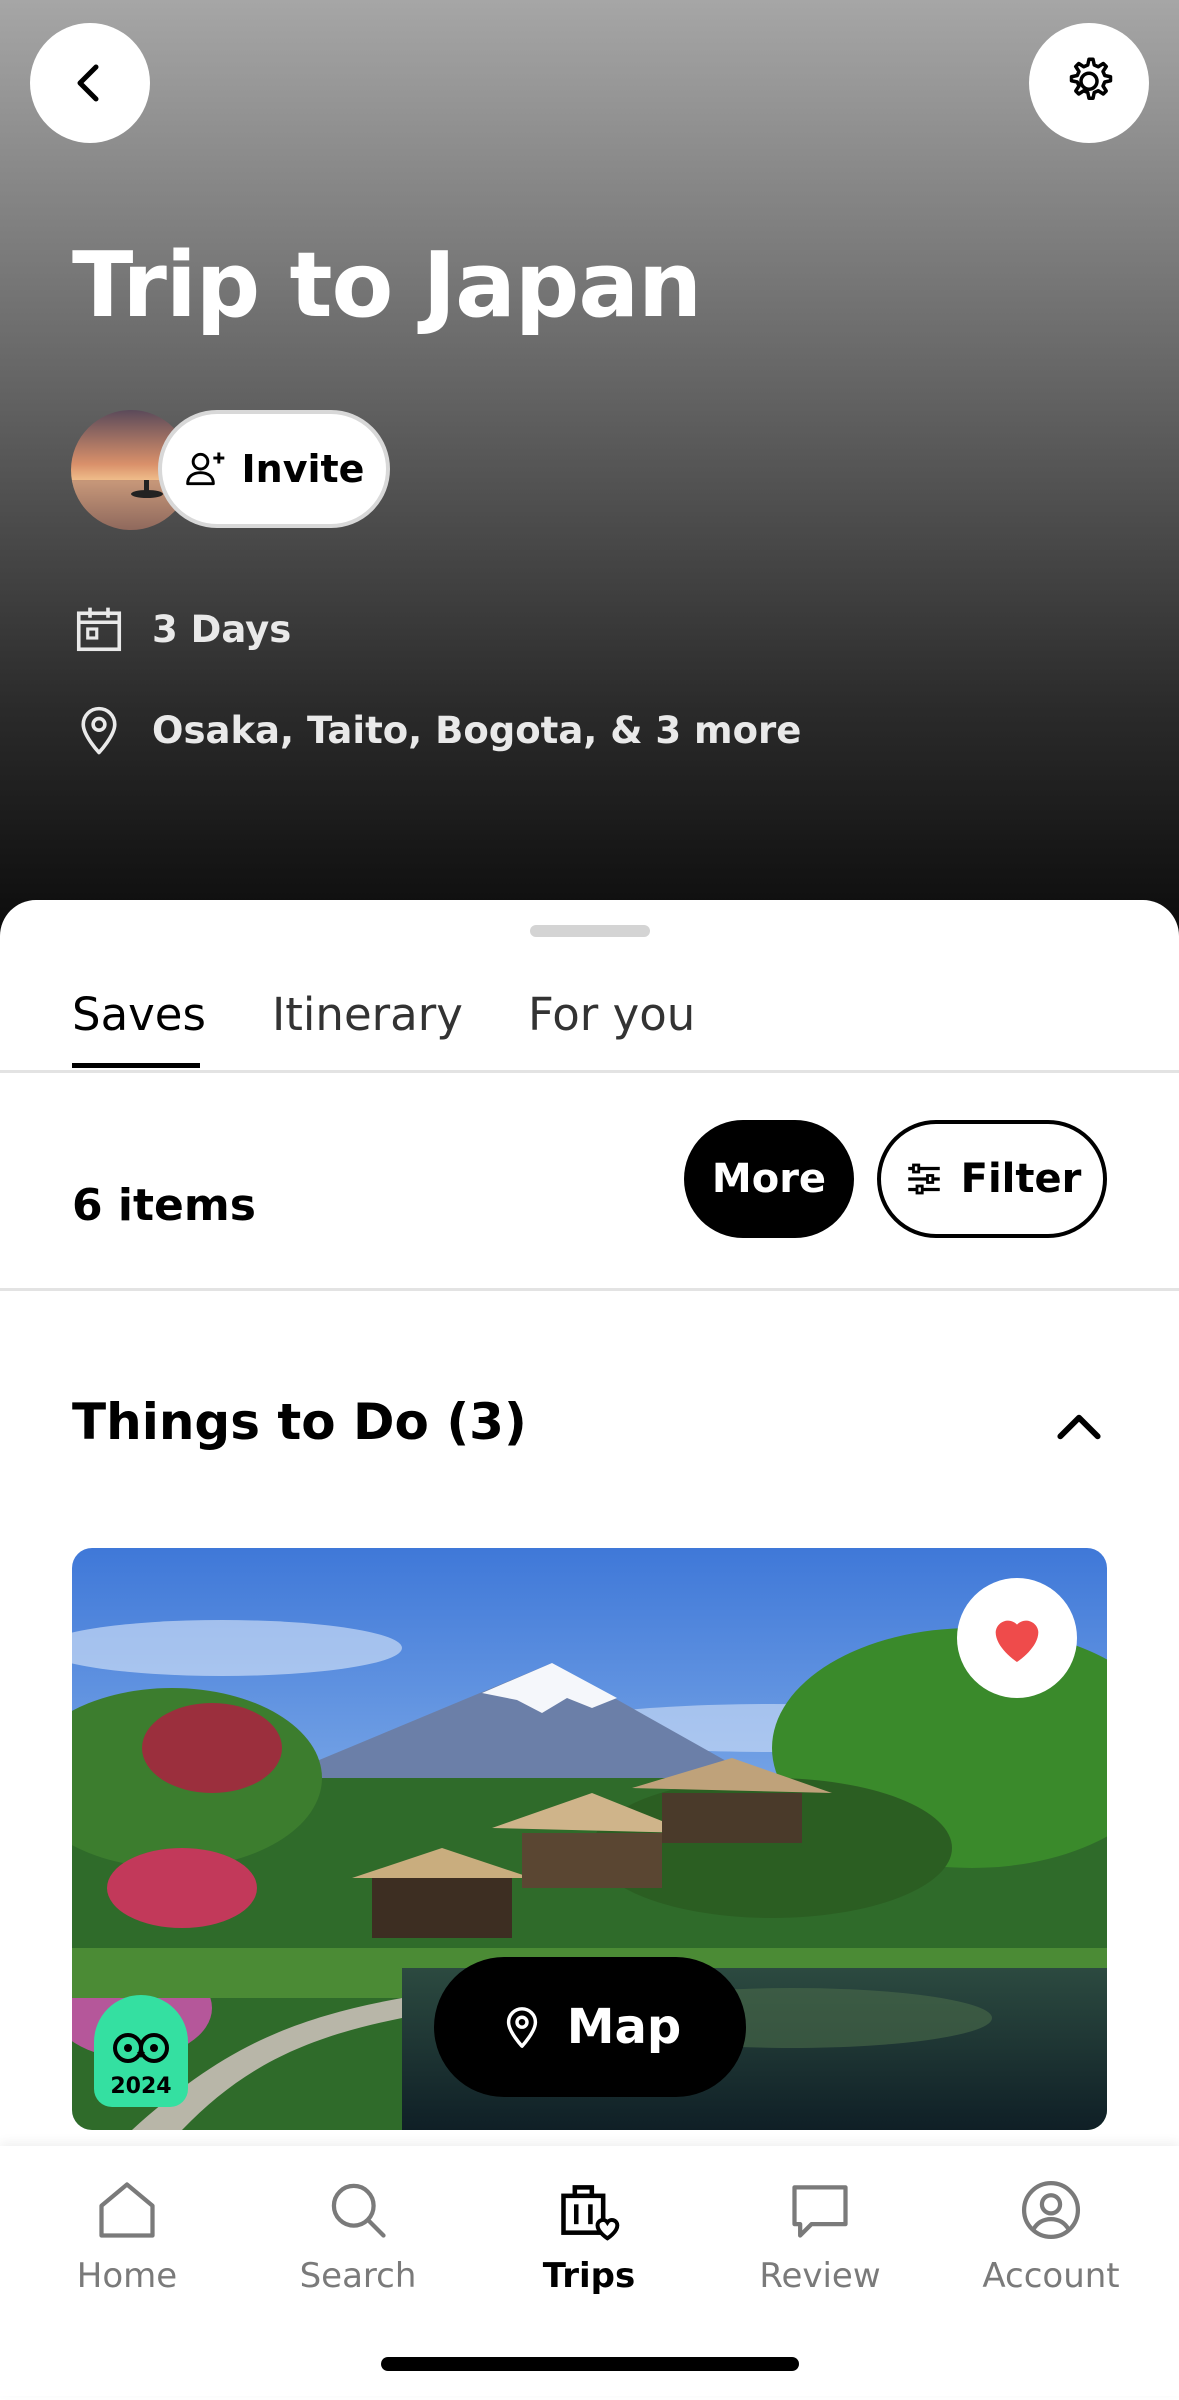  I want to click on heart-filled-icon, so click(1017, 1641).